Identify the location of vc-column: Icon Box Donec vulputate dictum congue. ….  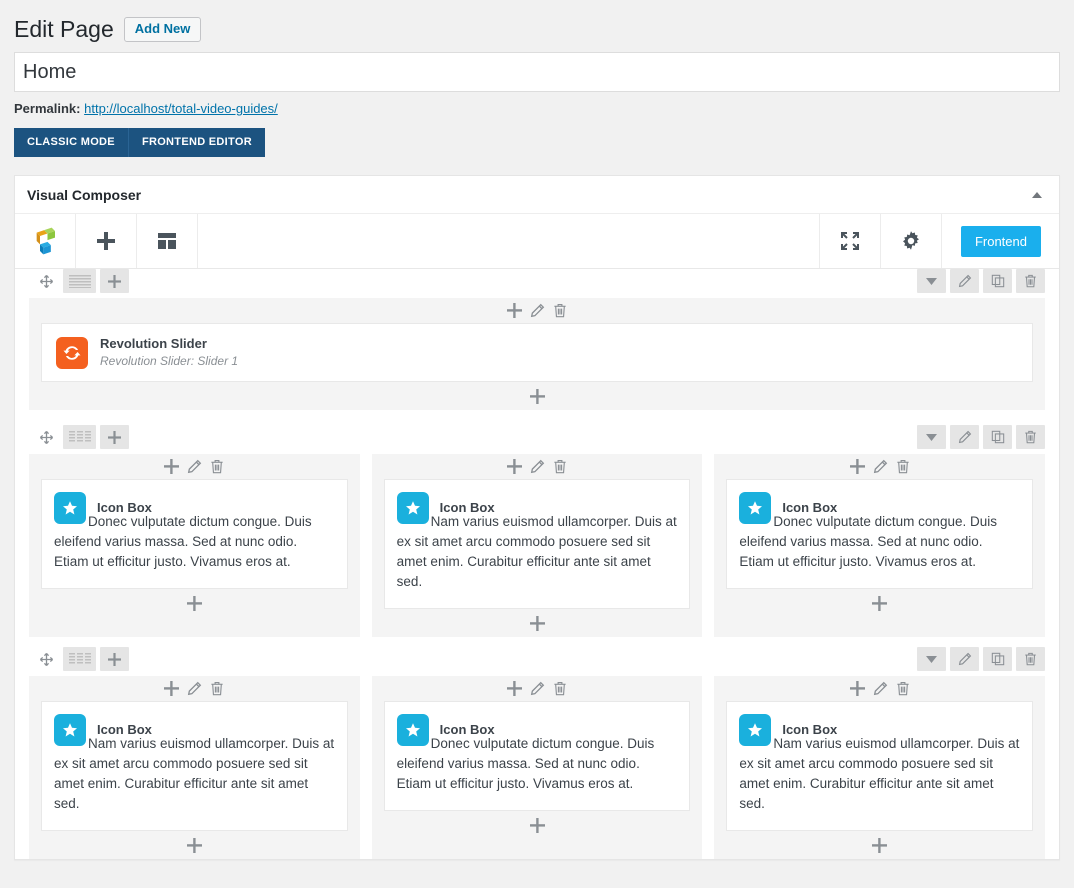
(880, 545).